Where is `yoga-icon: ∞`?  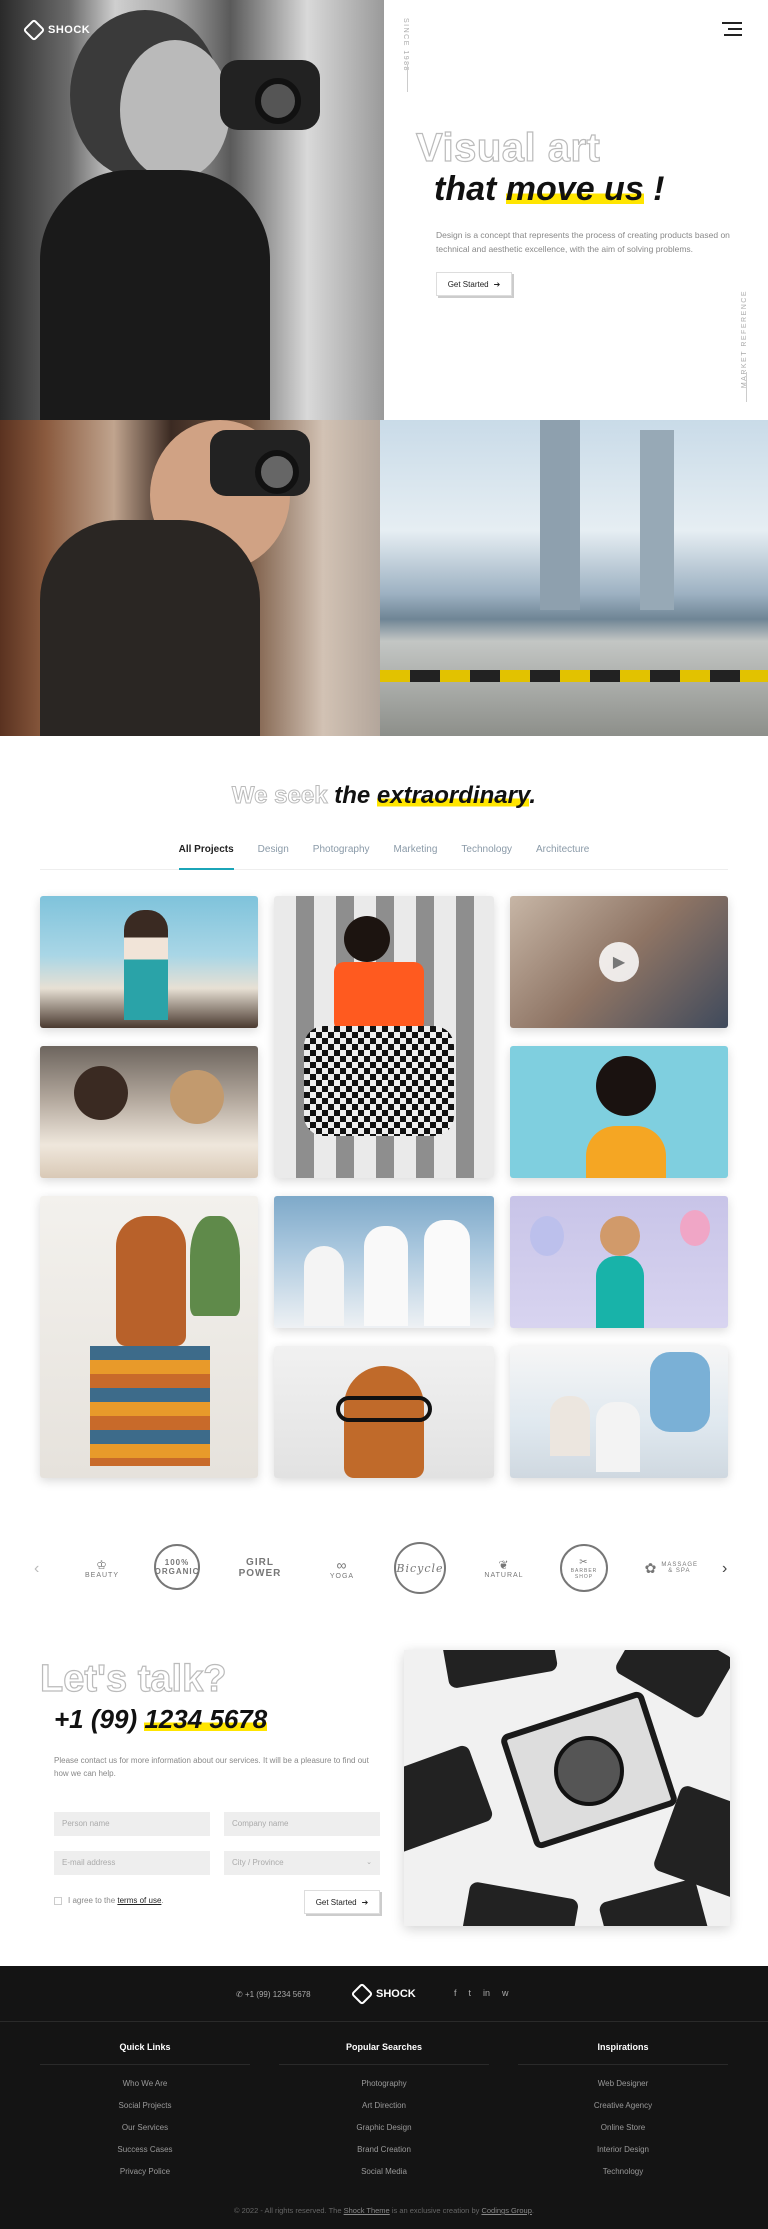
yoga-icon: ∞ is located at coordinates (342, 1564).